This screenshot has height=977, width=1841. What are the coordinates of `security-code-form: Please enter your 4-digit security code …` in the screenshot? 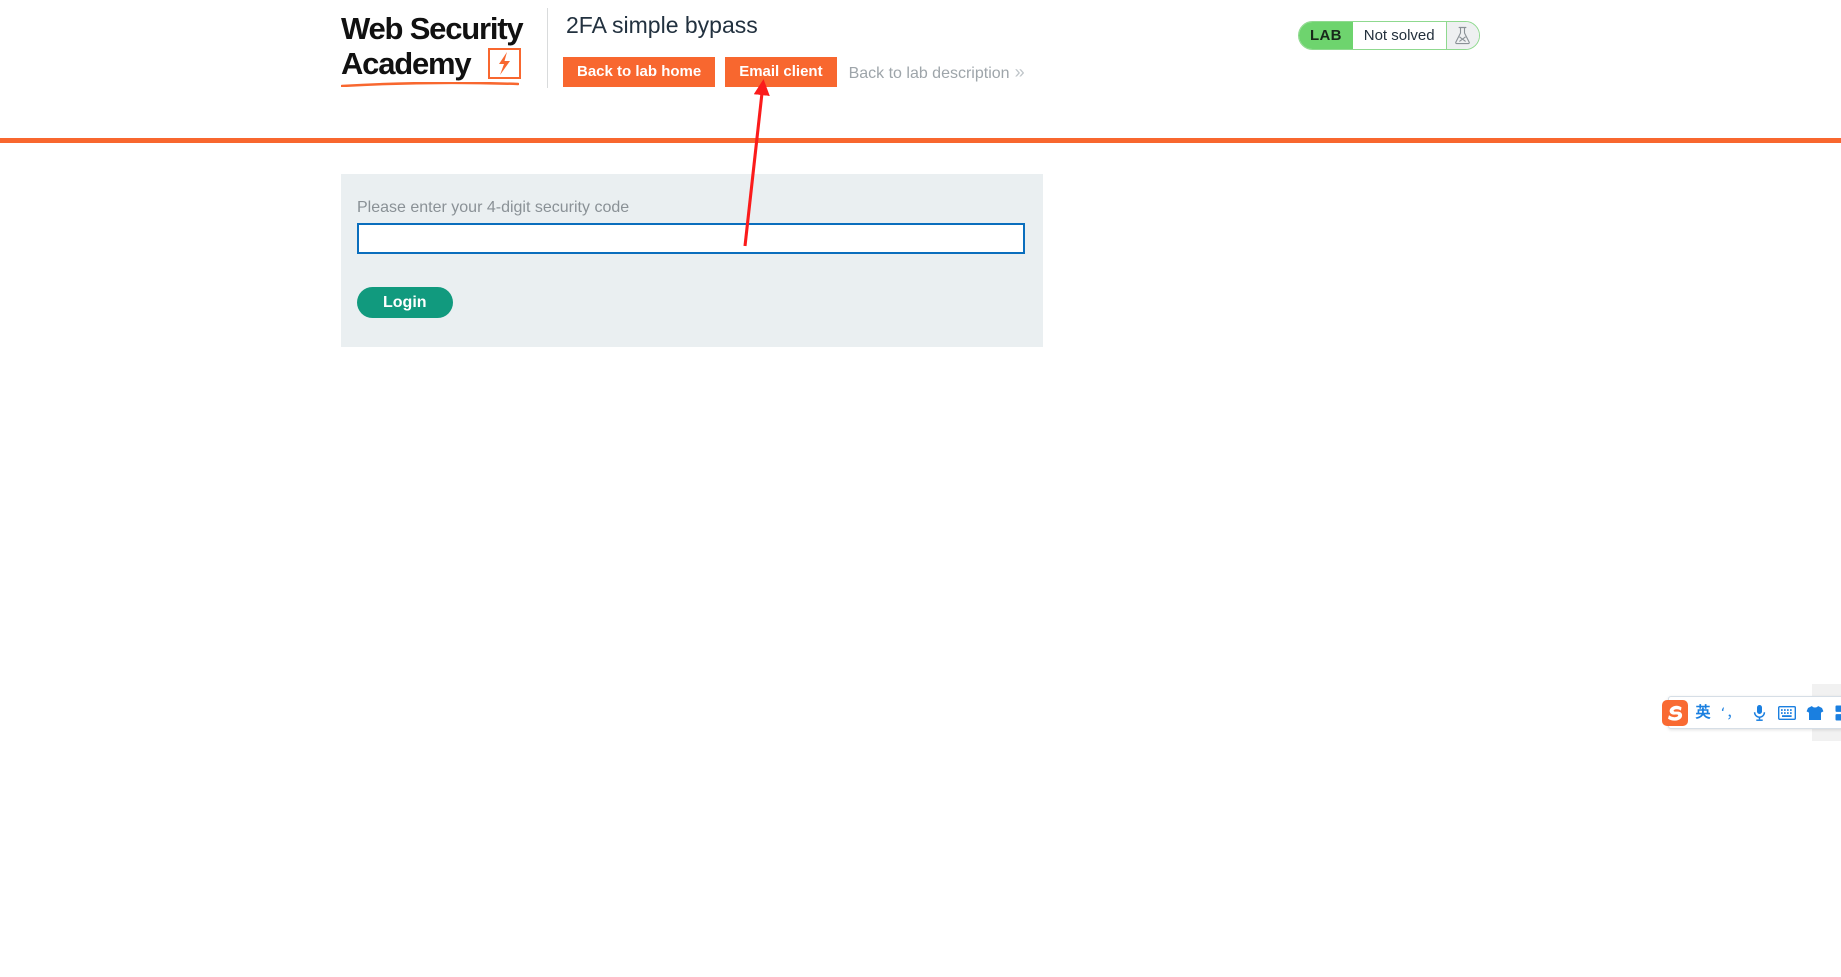 It's located at (692, 258).